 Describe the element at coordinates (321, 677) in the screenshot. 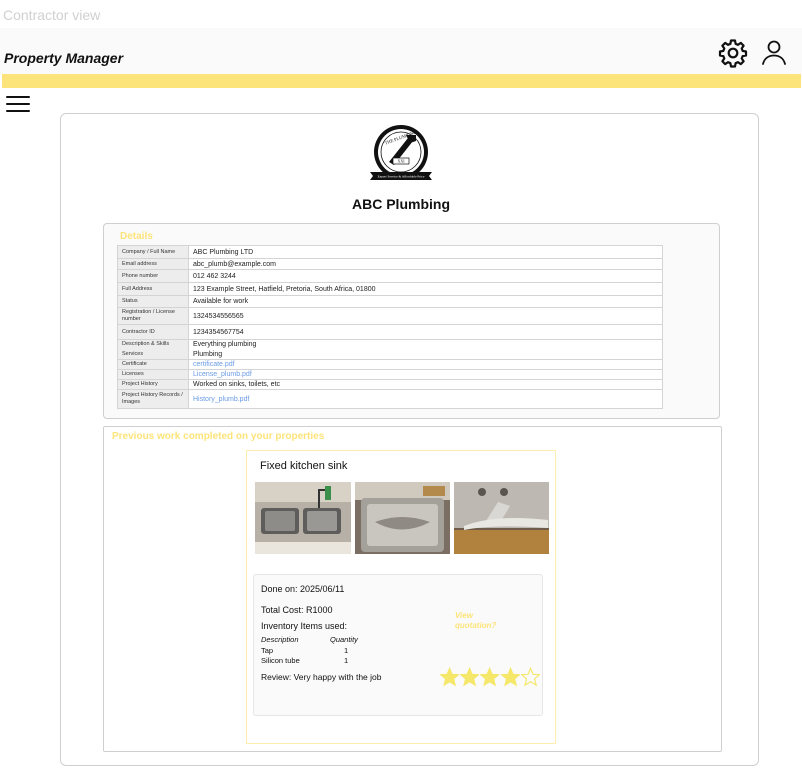

I see `review-text: Review: Very happy with the job` at that location.